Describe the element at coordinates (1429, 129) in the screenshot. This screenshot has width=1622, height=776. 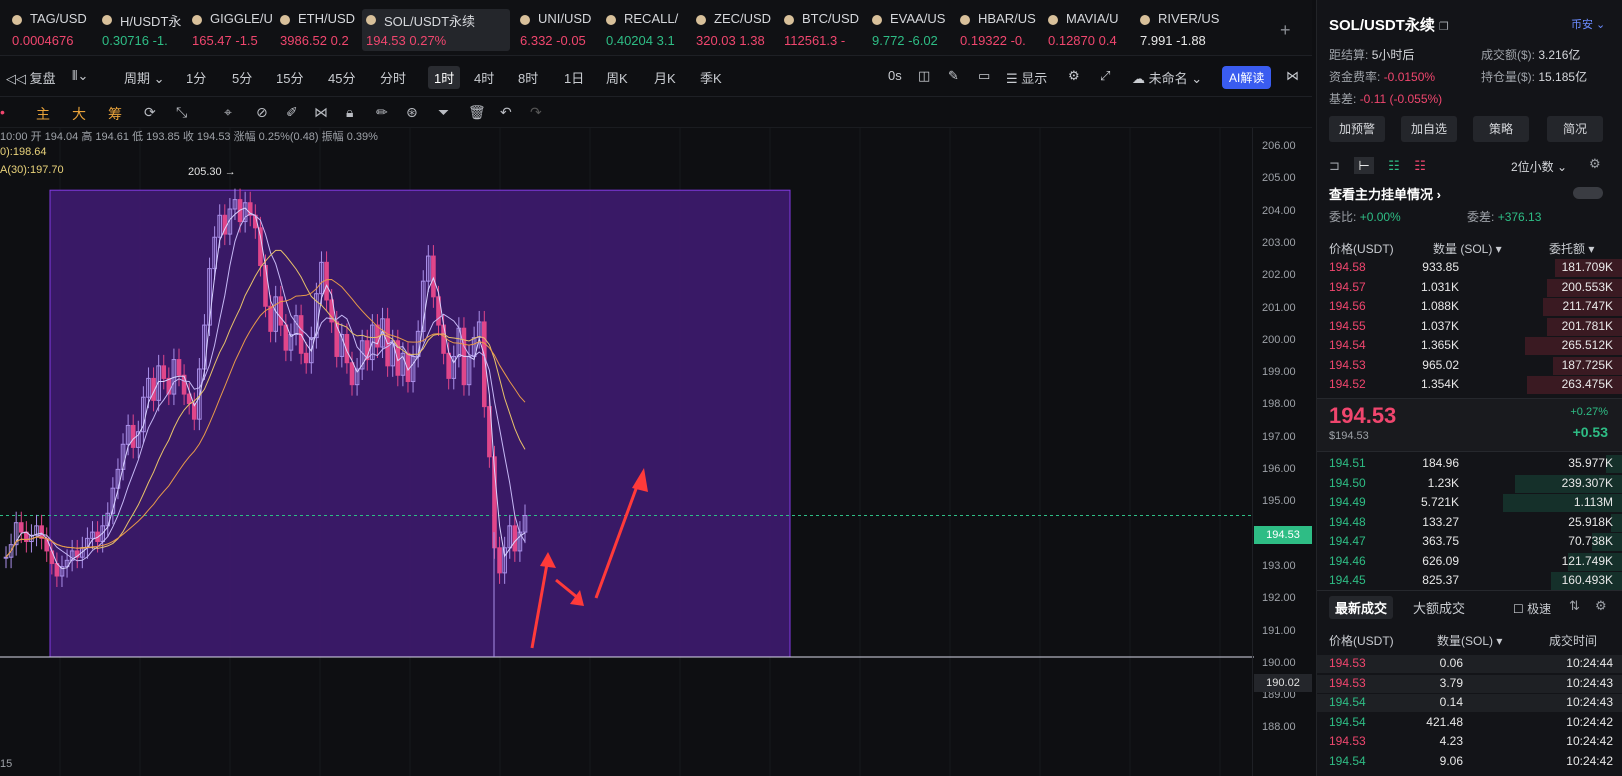
I see `add-watchlist-button: 加自选` at that location.